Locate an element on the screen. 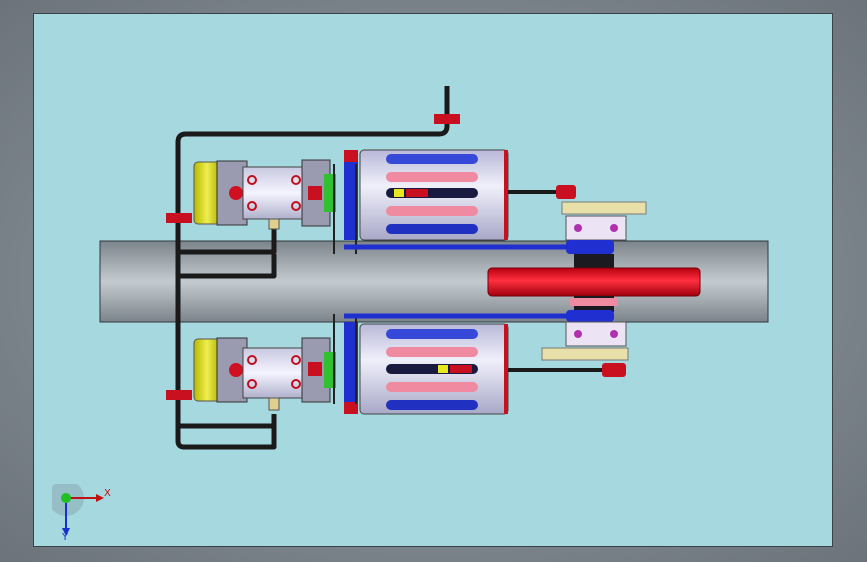  flywheel is located at coordinates (594, 282).